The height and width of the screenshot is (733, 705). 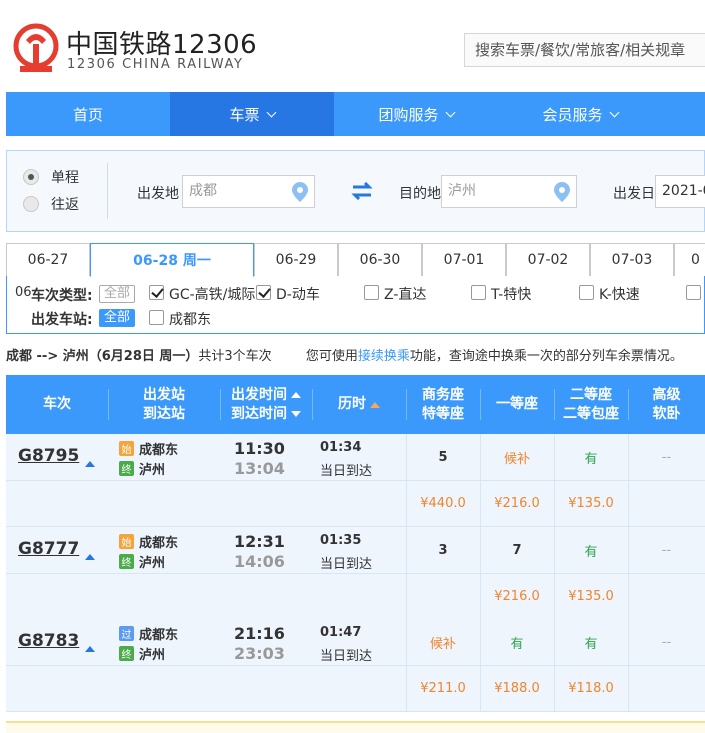 What do you see at coordinates (298, 294) in the screenshot?
I see `train-type-d-label: D-动车` at bounding box center [298, 294].